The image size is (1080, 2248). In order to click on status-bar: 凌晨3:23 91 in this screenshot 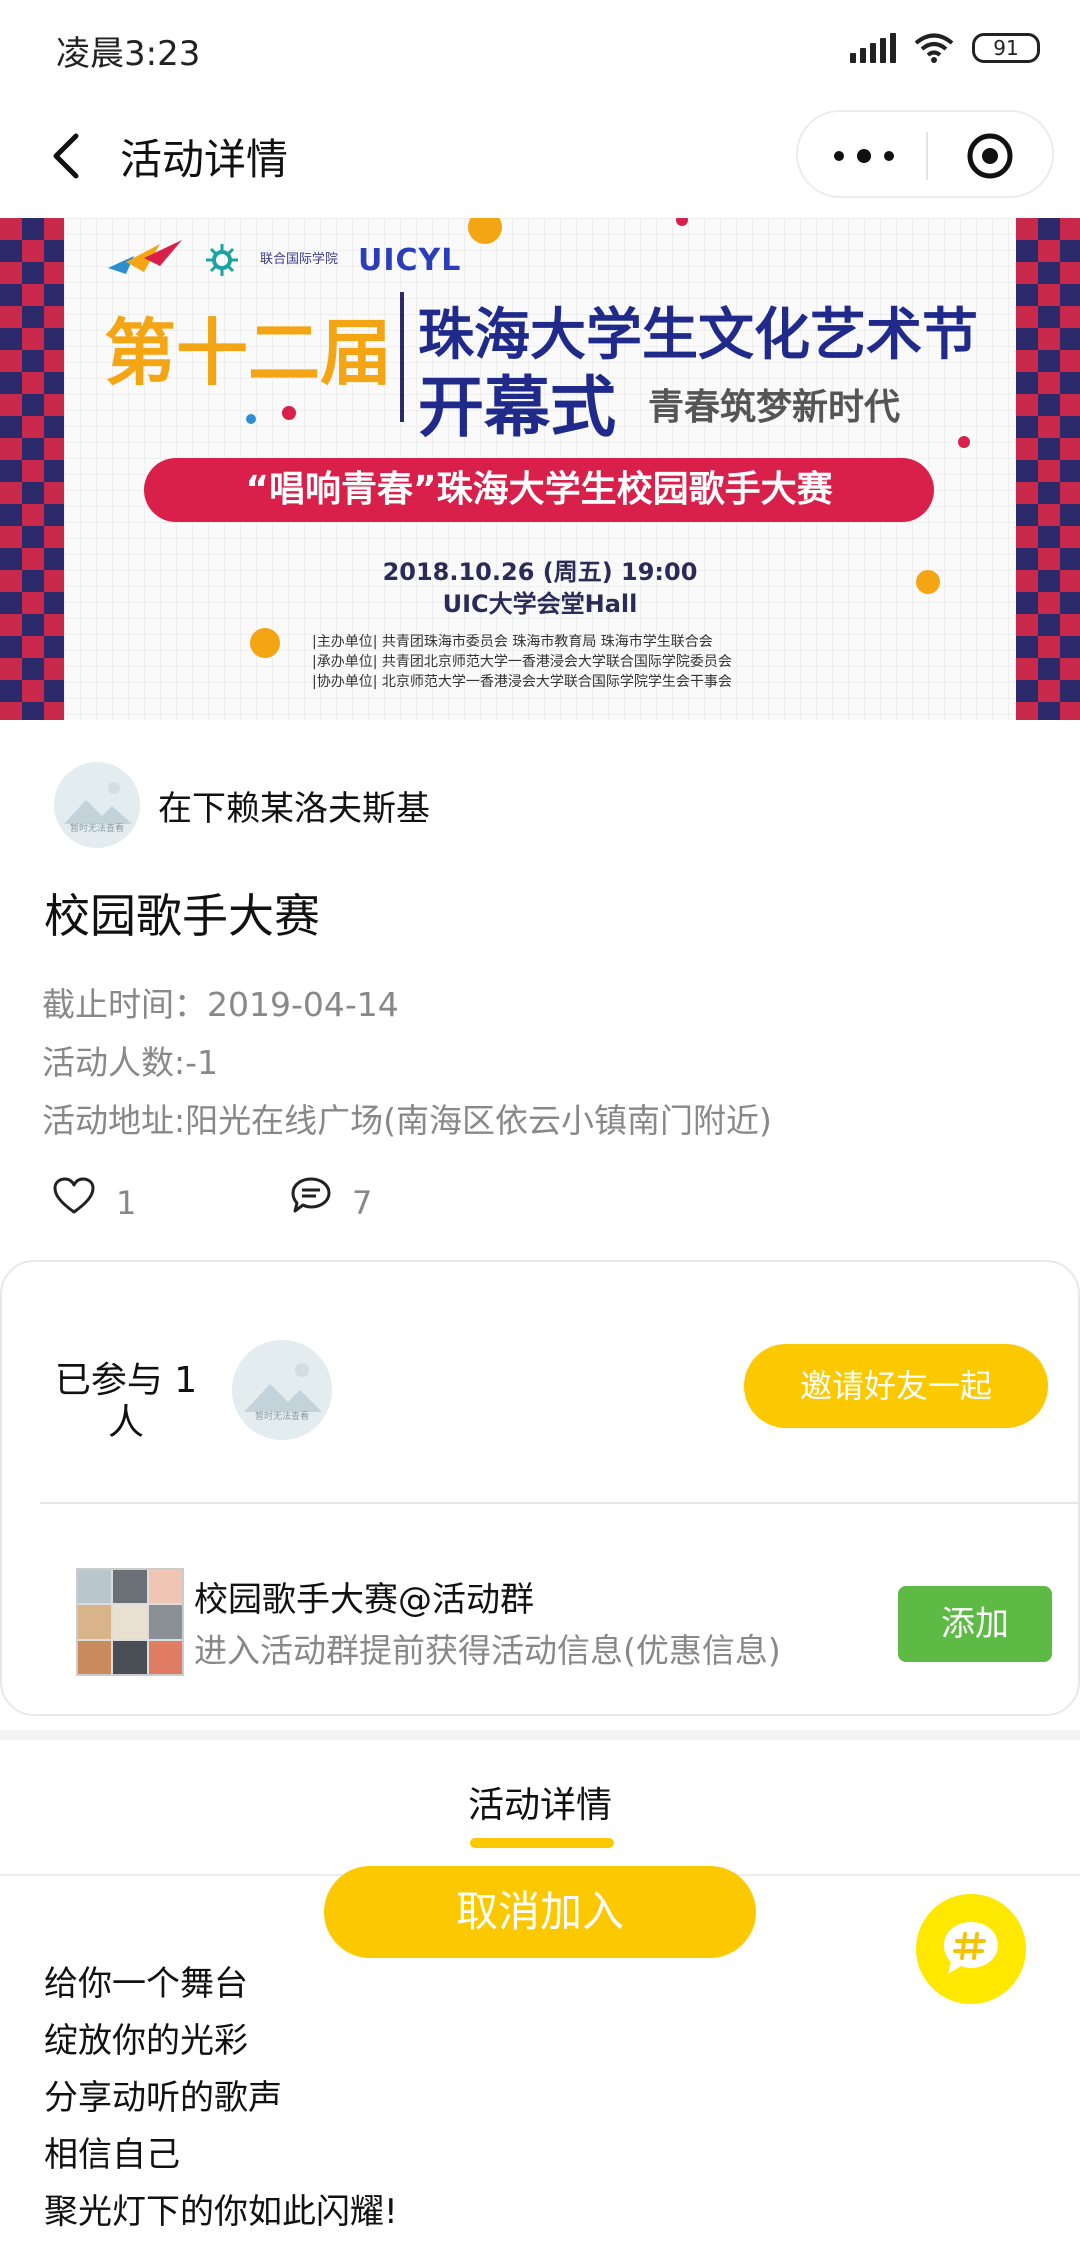, I will do `click(540, 48)`.